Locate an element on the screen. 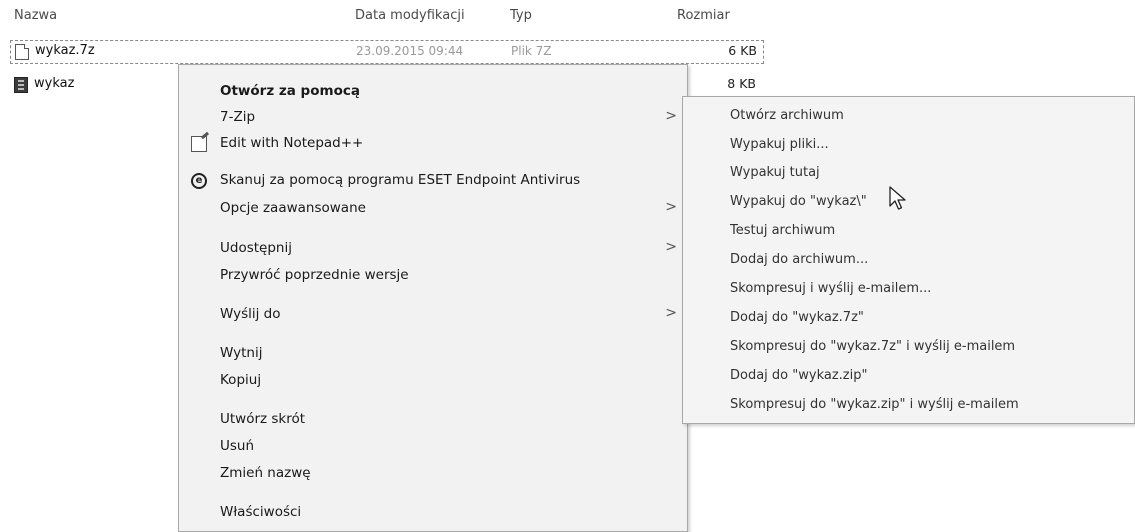 This screenshot has width=1135, height=532. menu-item-label: Przywróć poprzednie wersje is located at coordinates (314, 275).